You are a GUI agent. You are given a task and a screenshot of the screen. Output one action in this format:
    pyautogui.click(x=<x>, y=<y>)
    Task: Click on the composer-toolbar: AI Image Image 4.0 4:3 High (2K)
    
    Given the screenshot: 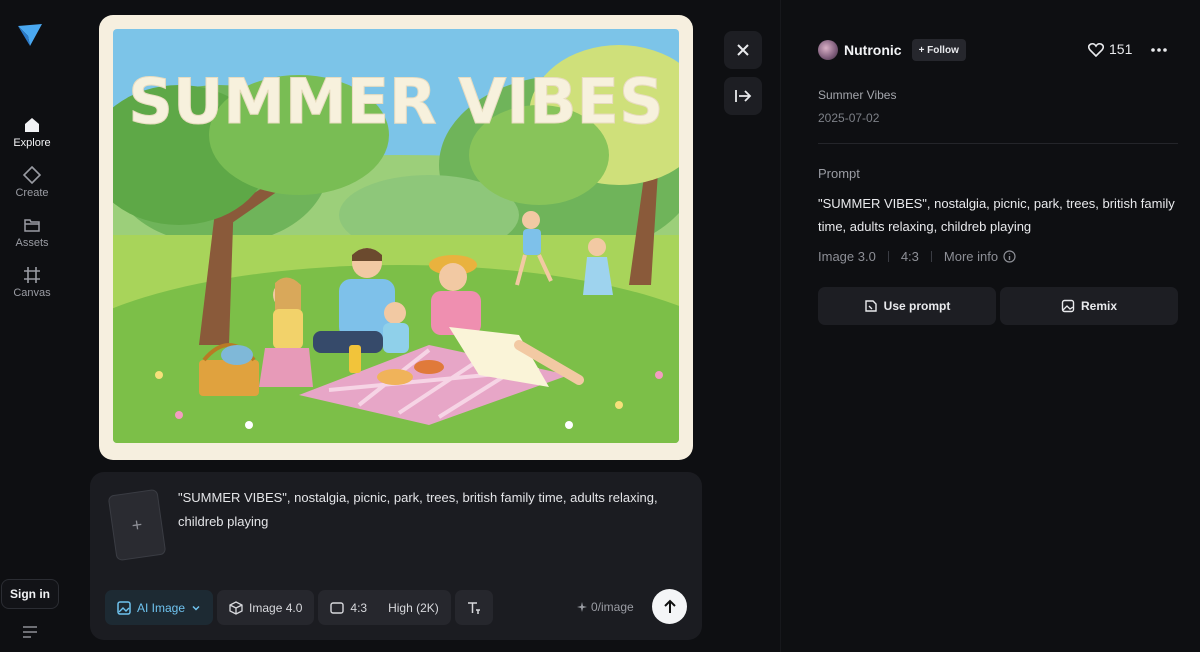 What is the action you would take?
    pyautogui.click(x=299, y=607)
    